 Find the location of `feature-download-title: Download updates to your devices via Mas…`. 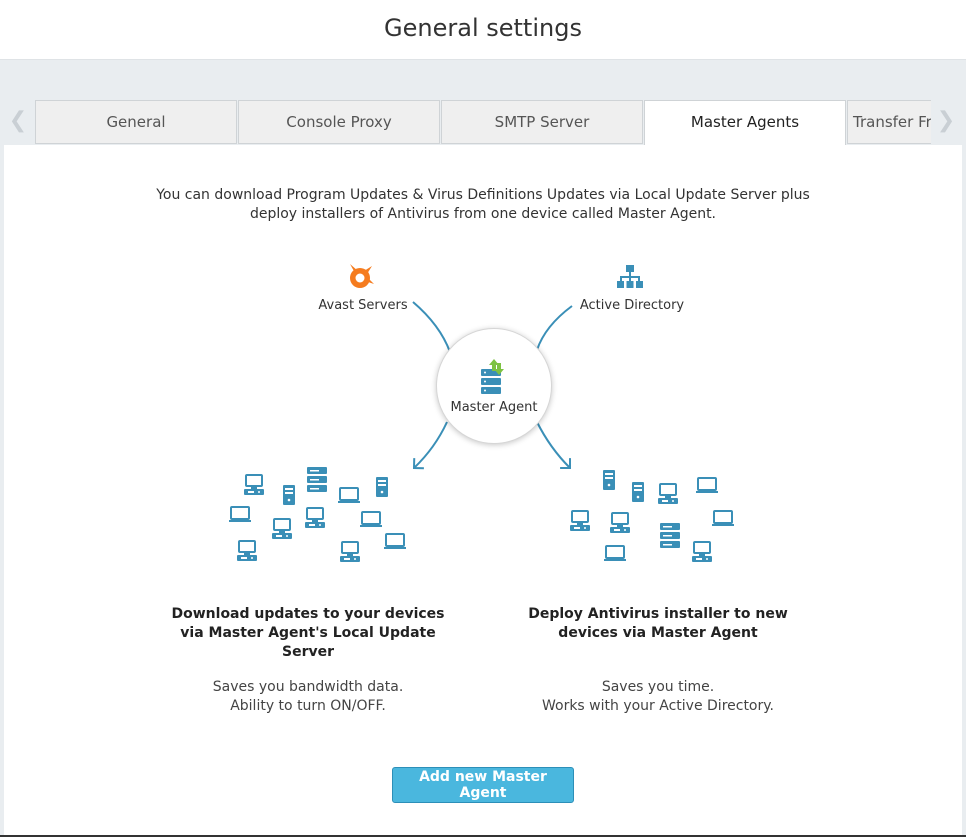

feature-download-title: Download updates to your devices via Mas… is located at coordinates (308, 633).